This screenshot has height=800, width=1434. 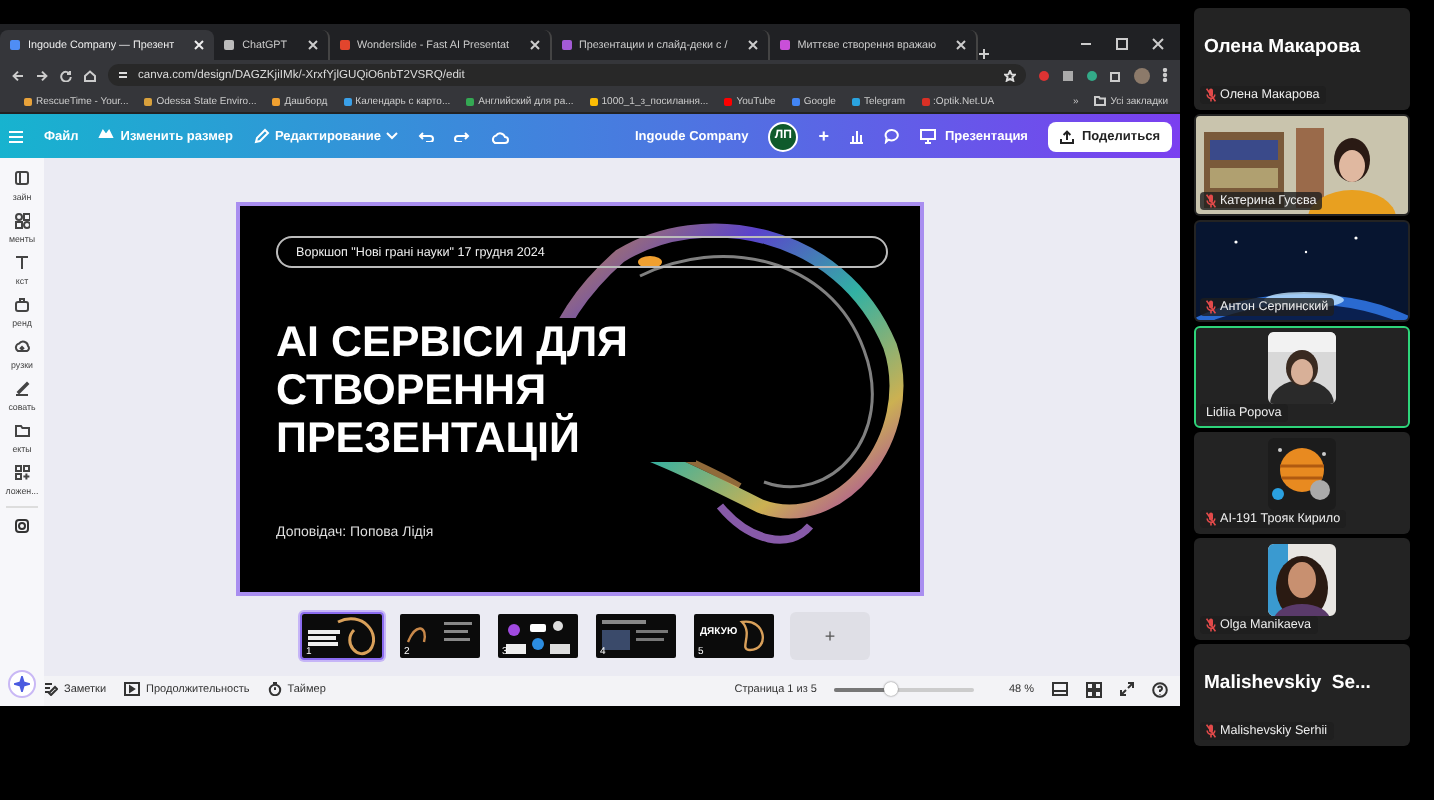 I want to click on pencil-icon, so click(x=261, y=136).